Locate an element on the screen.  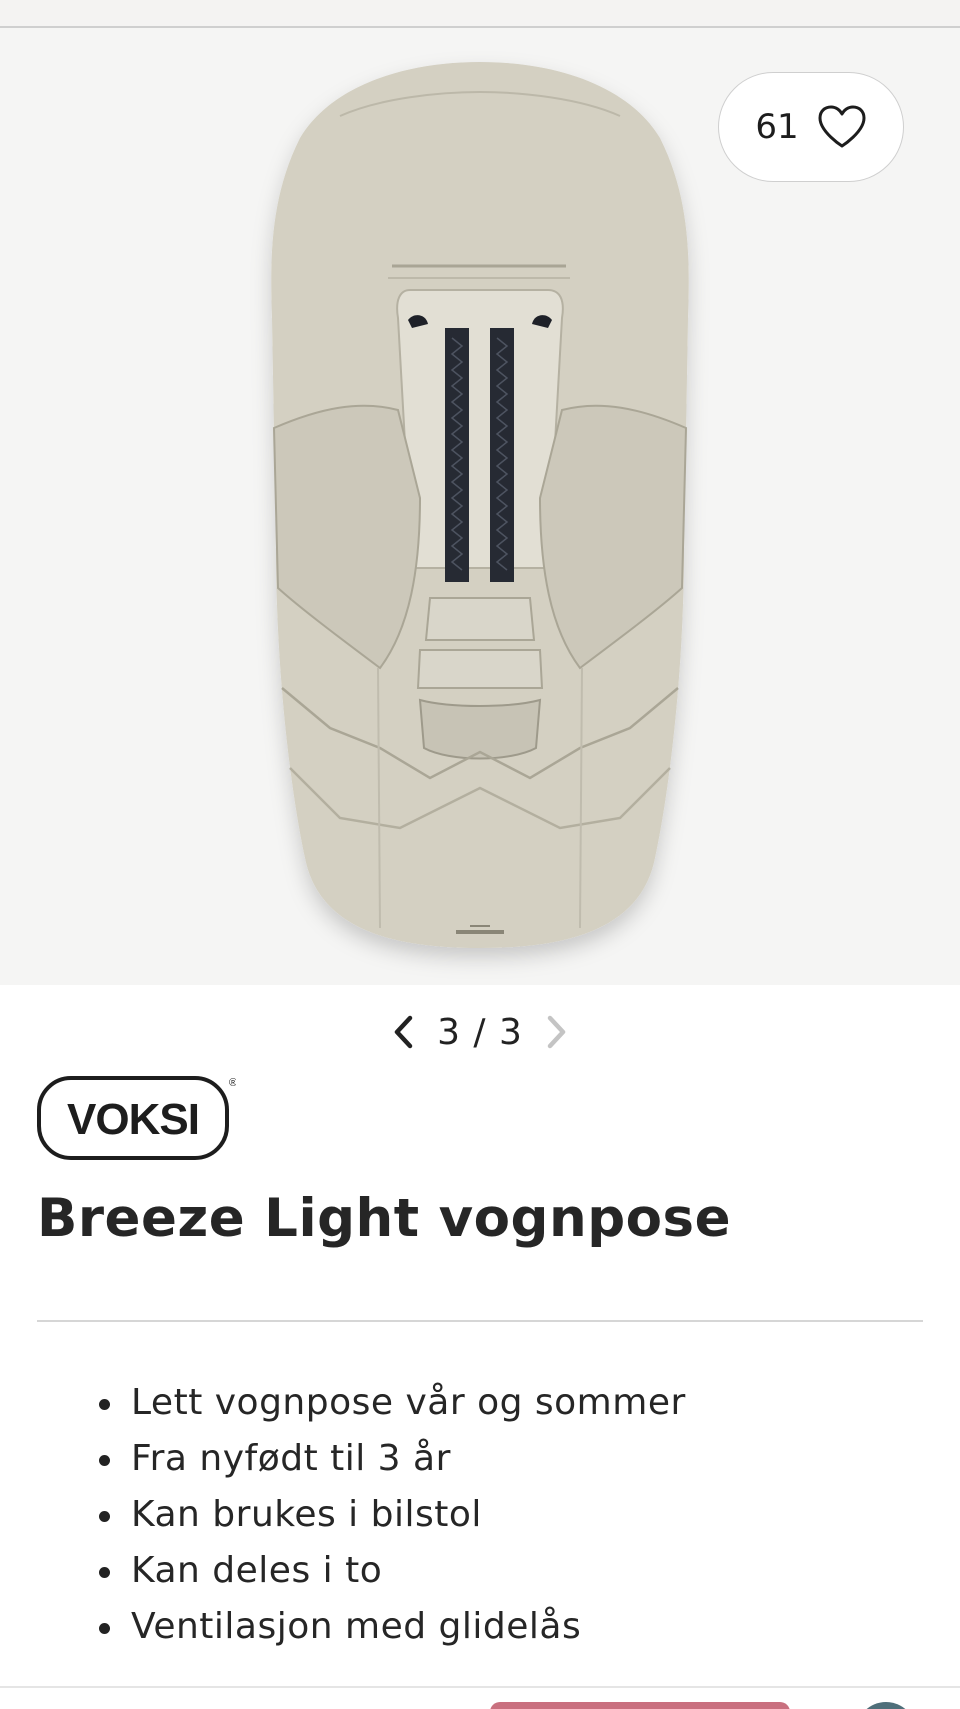
feature-item: Kan brukes i bilstol is located at coordinates (391, 1515).